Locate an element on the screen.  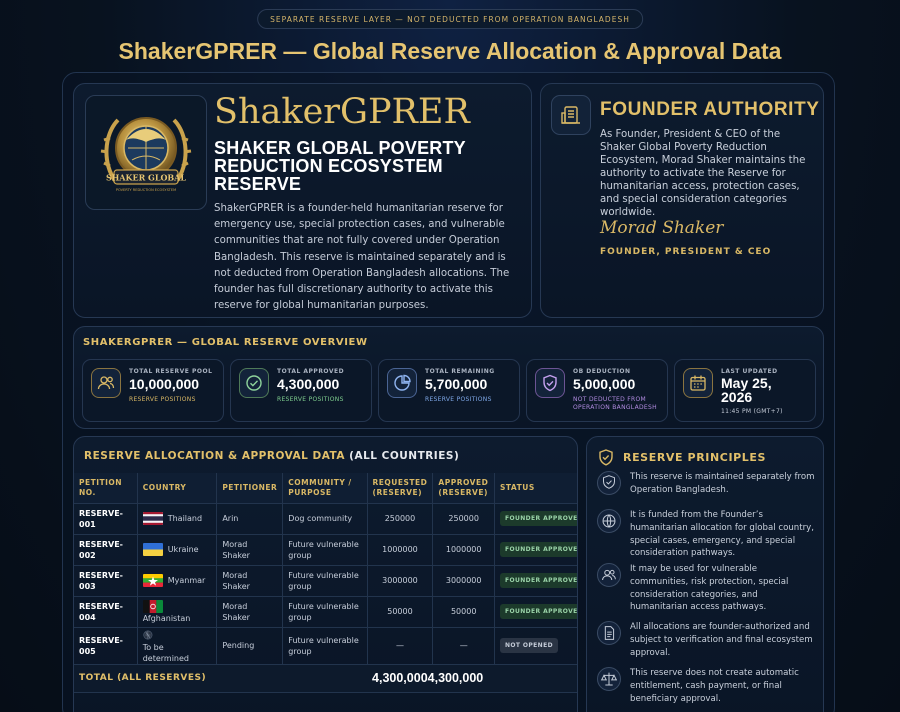
approved-cell: 1000000 is located at coordinates (463, 550).